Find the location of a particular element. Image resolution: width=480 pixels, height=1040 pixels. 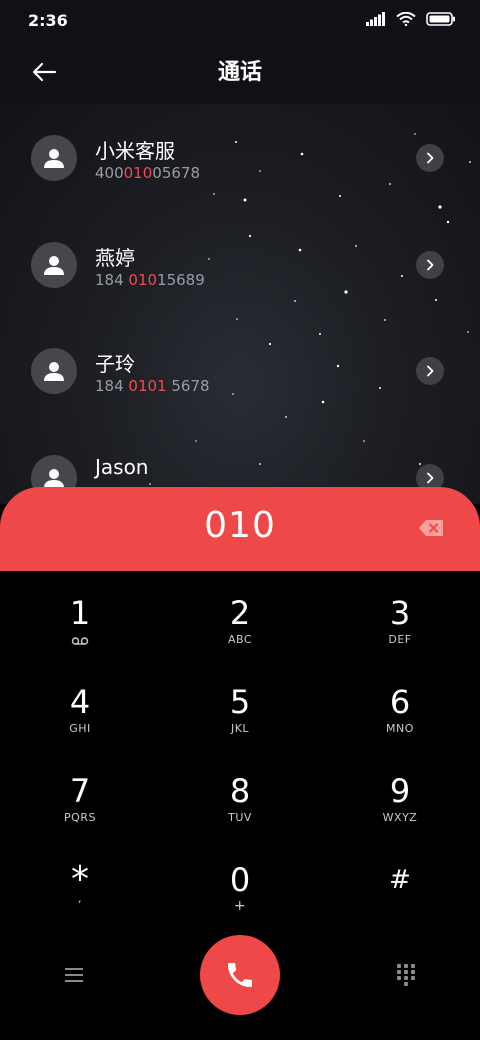

key-letters: TUV is located at coordinates (240, 817).